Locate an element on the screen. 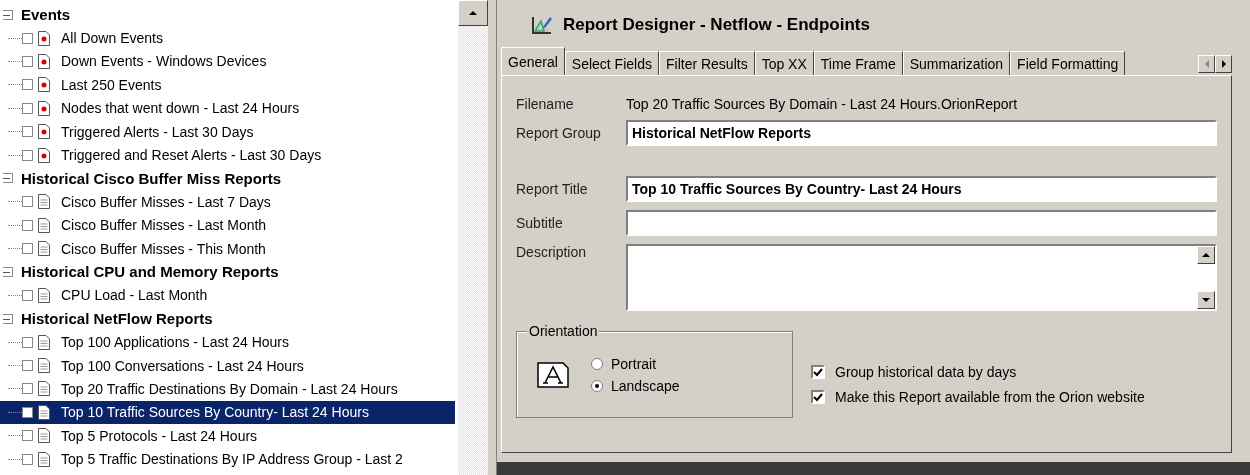  filename-value: Top 20 Traffic Sources By Domain - Last 24 Hours.OrionReport is located at coordinates (822, 104).